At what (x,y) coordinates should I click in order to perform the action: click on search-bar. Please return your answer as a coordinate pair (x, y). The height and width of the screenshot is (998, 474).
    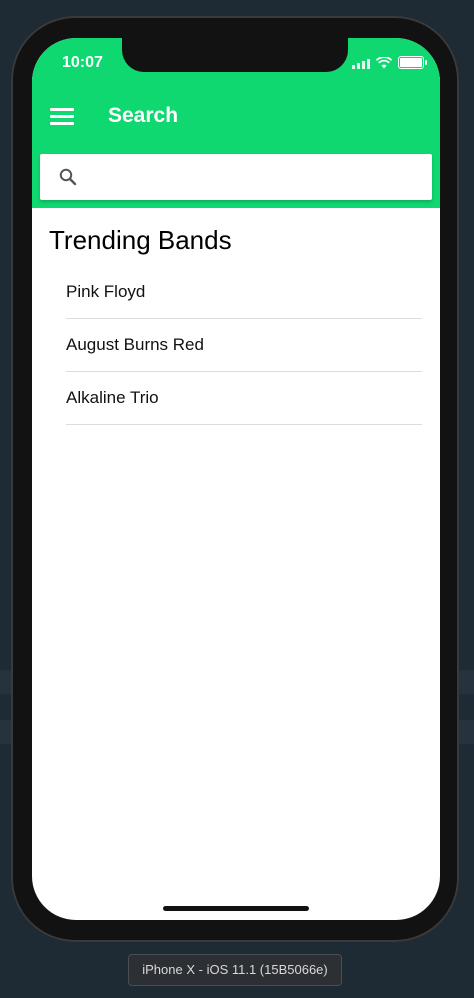
    Looking at the image, I should click on (236, 178).